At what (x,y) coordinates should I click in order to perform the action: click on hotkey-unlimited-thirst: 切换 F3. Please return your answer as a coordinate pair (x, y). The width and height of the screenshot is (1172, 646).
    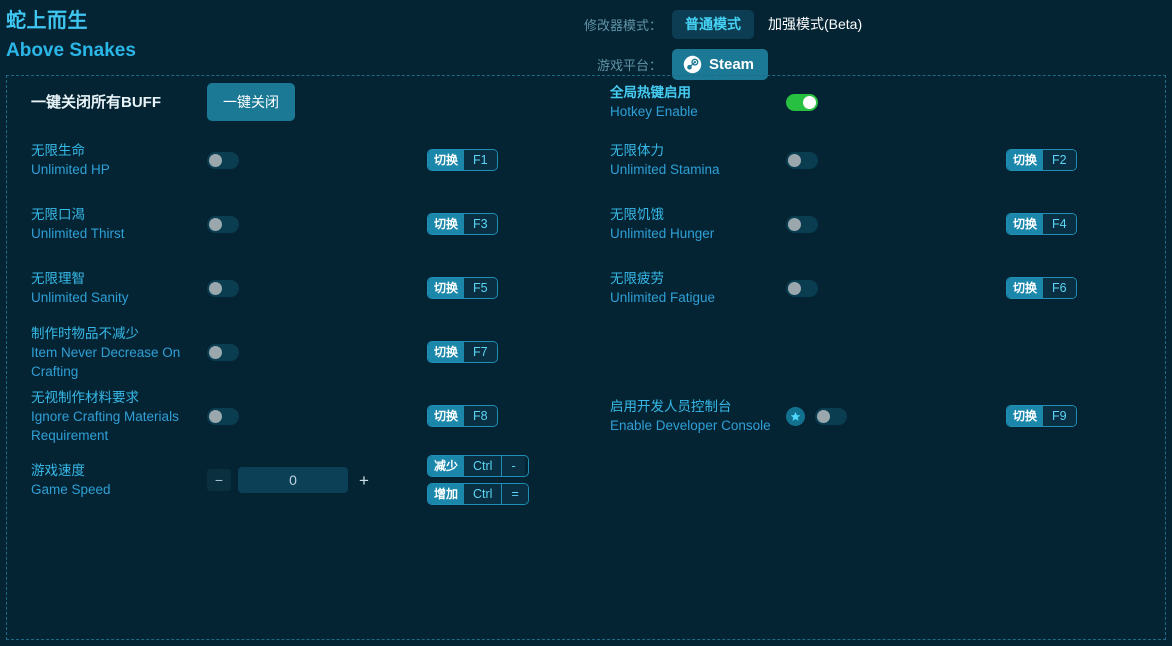
    Looking at the image, I should click on (462, 224).